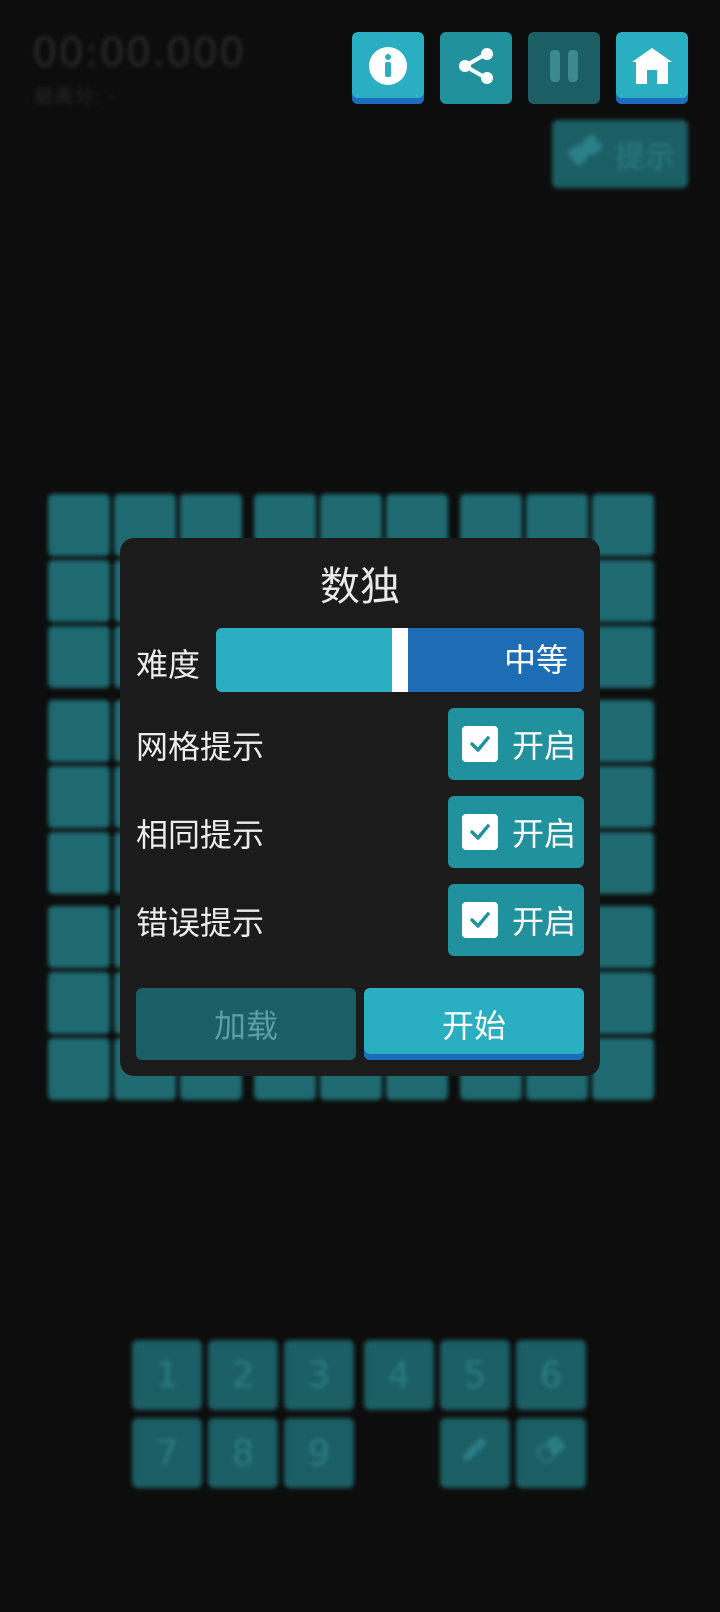 This screenshot has height=1612, width=720. Describe the element at coordinates (200, 923) in the screenshot. I see `option-label-error-hint: 错误提示` at that location.